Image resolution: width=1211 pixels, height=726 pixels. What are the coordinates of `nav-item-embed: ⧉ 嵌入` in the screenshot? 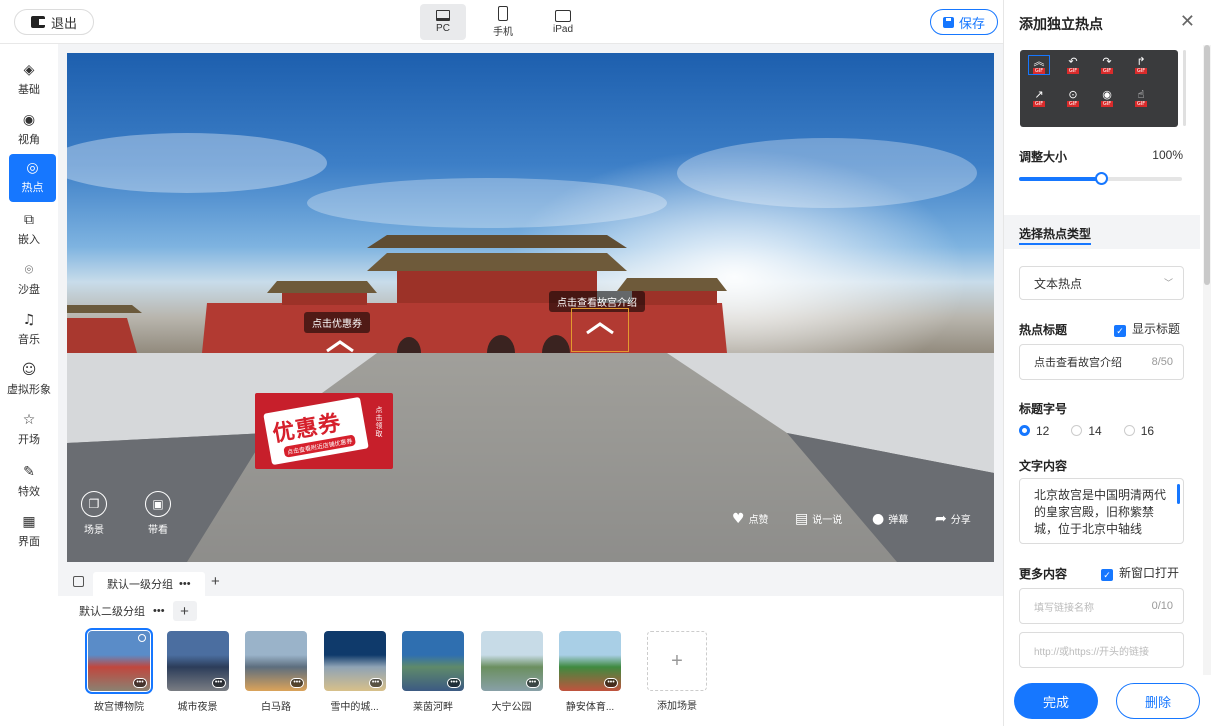 It's located at (29, 230).